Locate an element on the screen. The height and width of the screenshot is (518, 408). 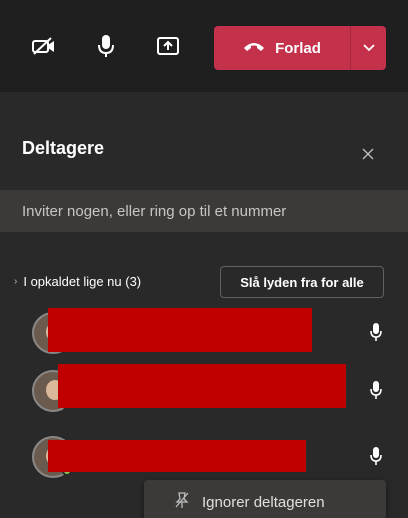
camera-toggle-button is located at coordinates (44, 46).